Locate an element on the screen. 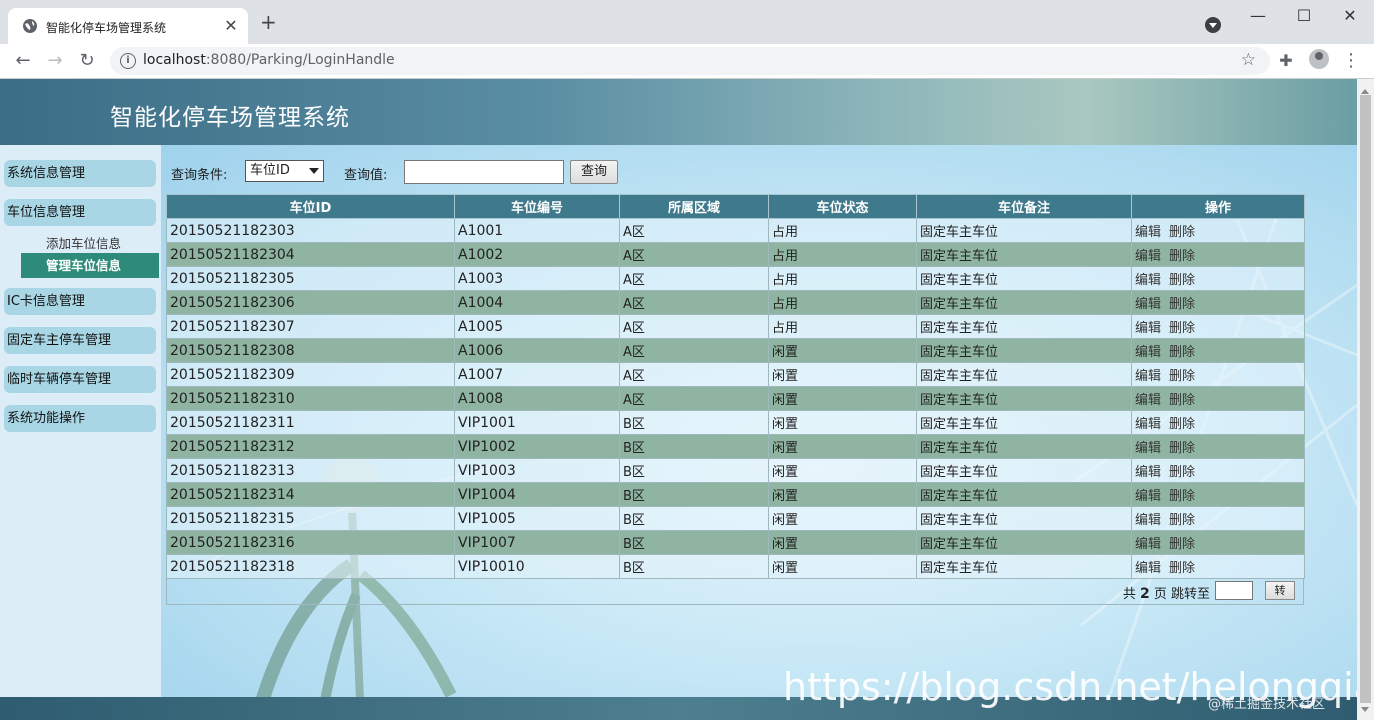 Image resolution: width=1374 pixels, height=720 pixels. sidebar-item-parking-space: 车位信息管理 is located at coordinates (80, 212).